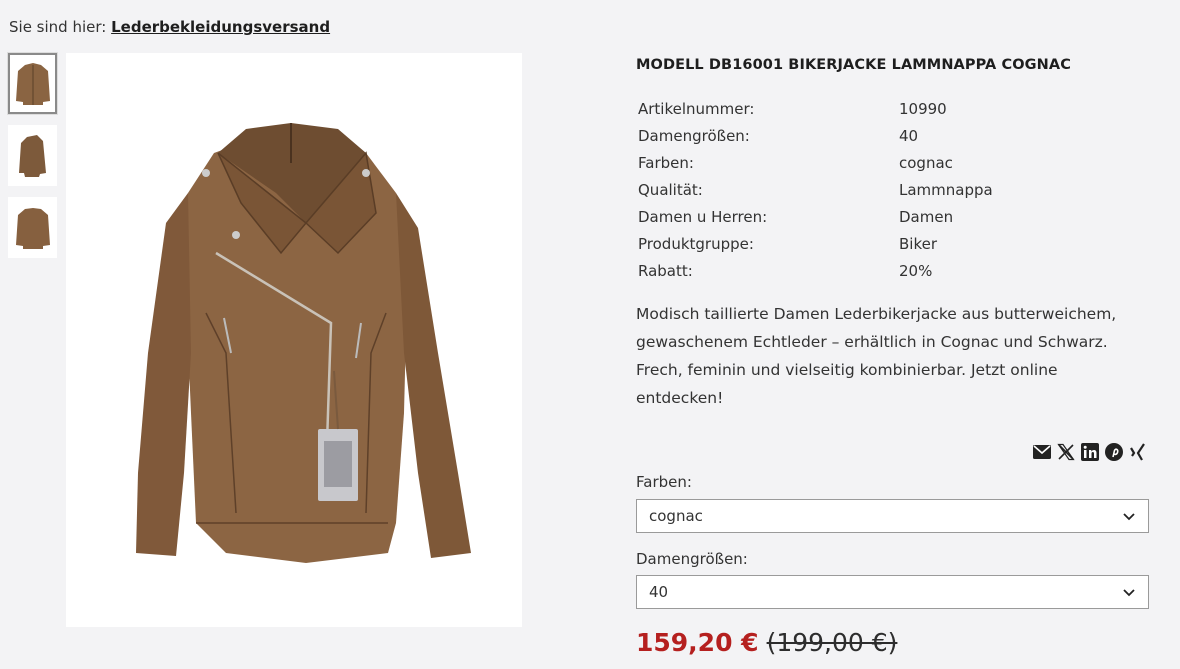 The image size is (1180, 669). What do you see at coordinates (664, 482) in the screenshot?
I see `color-select-label: Farben:` at bounding box center [664, 482].